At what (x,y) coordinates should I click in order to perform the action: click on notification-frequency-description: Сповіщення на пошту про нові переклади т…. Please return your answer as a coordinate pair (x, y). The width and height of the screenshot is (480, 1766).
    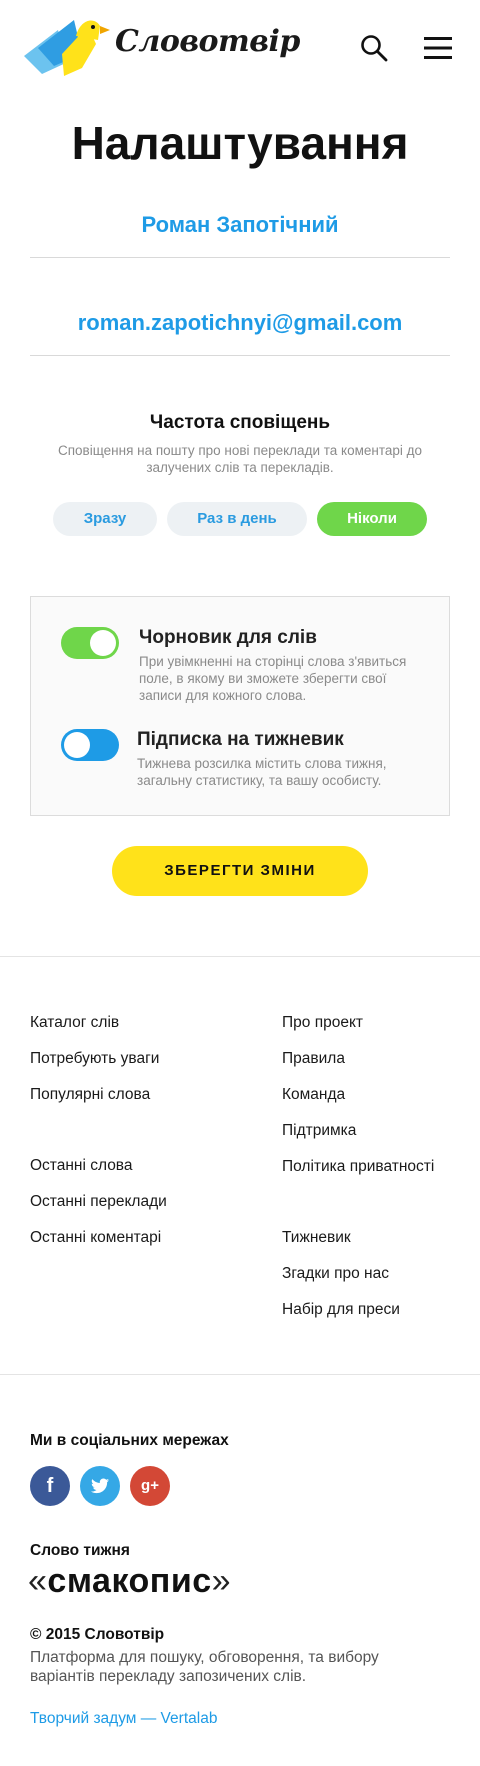
    Looking at the image, I should click on (240, 459).